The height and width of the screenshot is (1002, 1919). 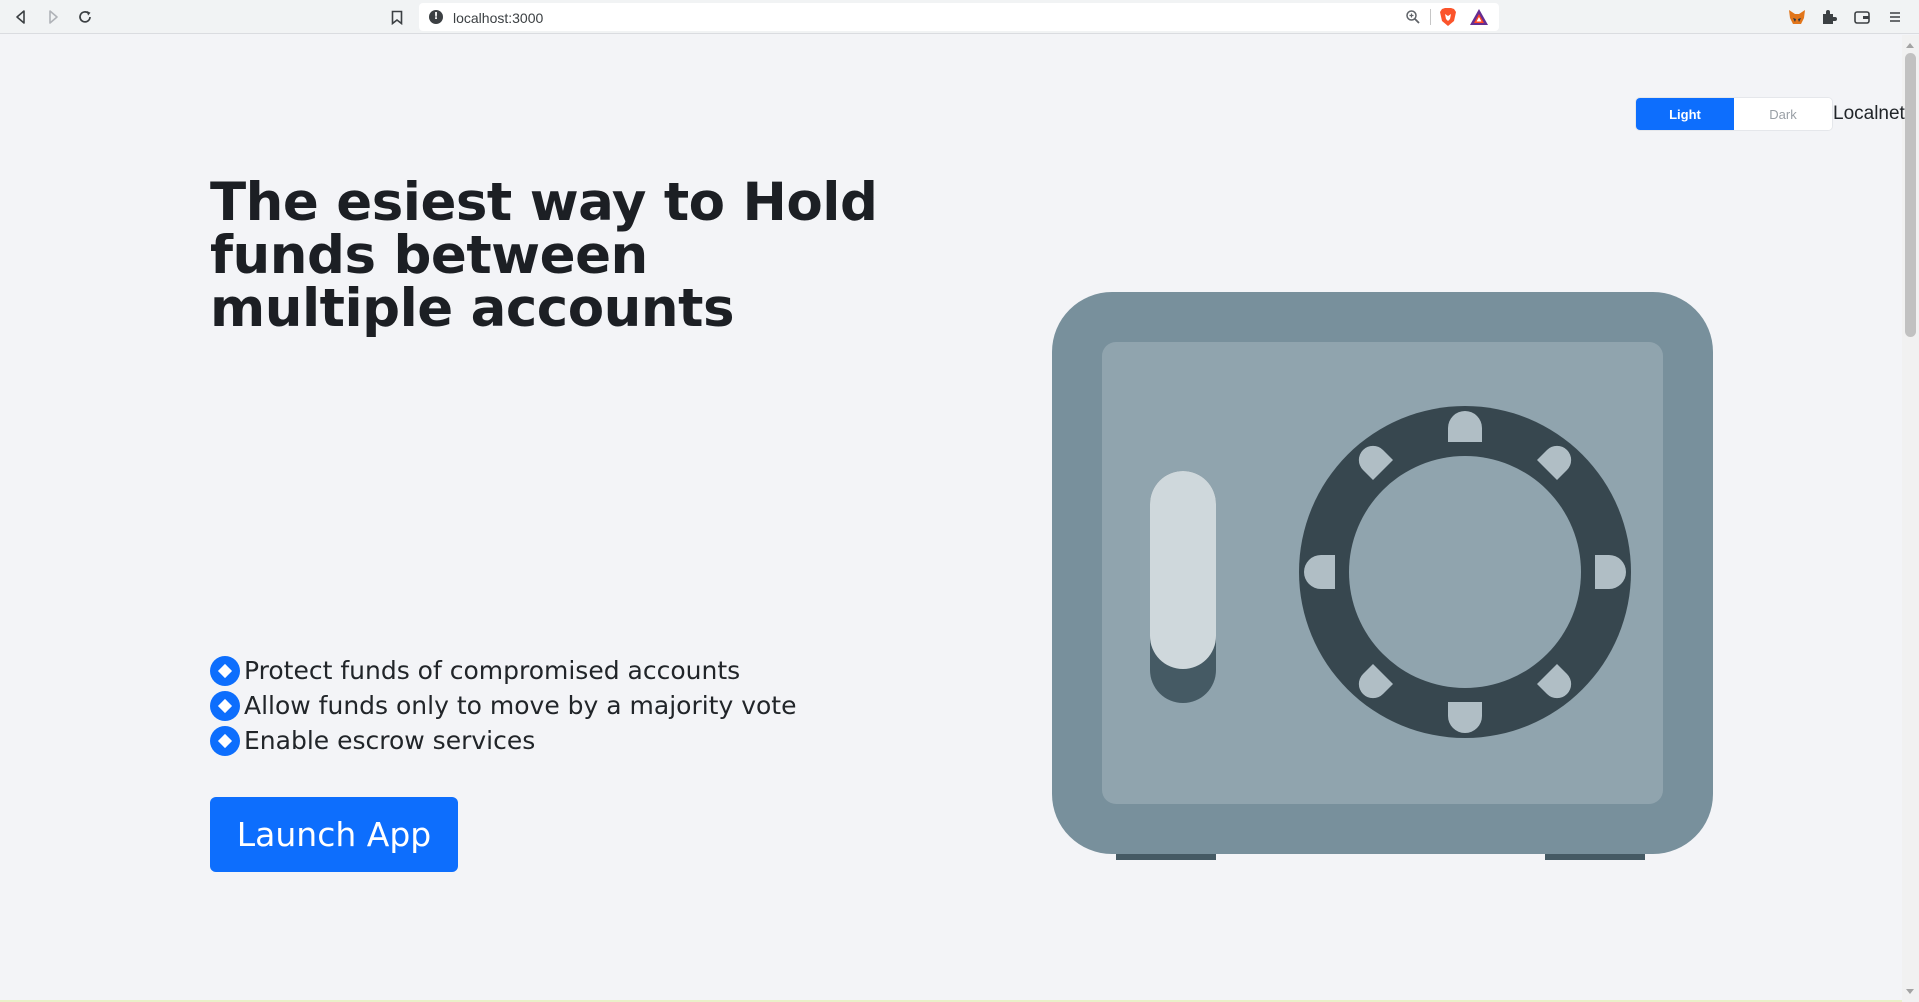 I want to click on browser-toolbar: ! localhost:3000, so click(x=959, y=17).